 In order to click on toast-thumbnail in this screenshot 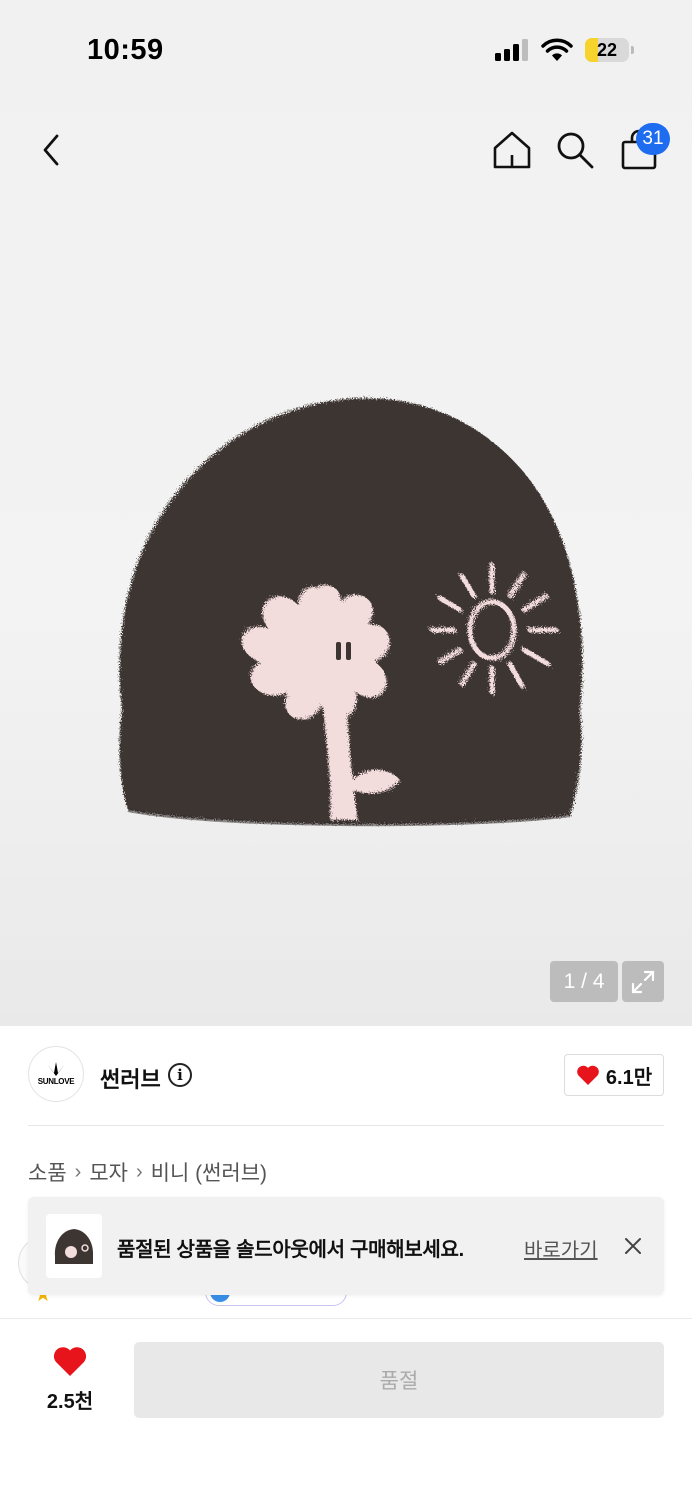, I will do `click(74, 1246)`.